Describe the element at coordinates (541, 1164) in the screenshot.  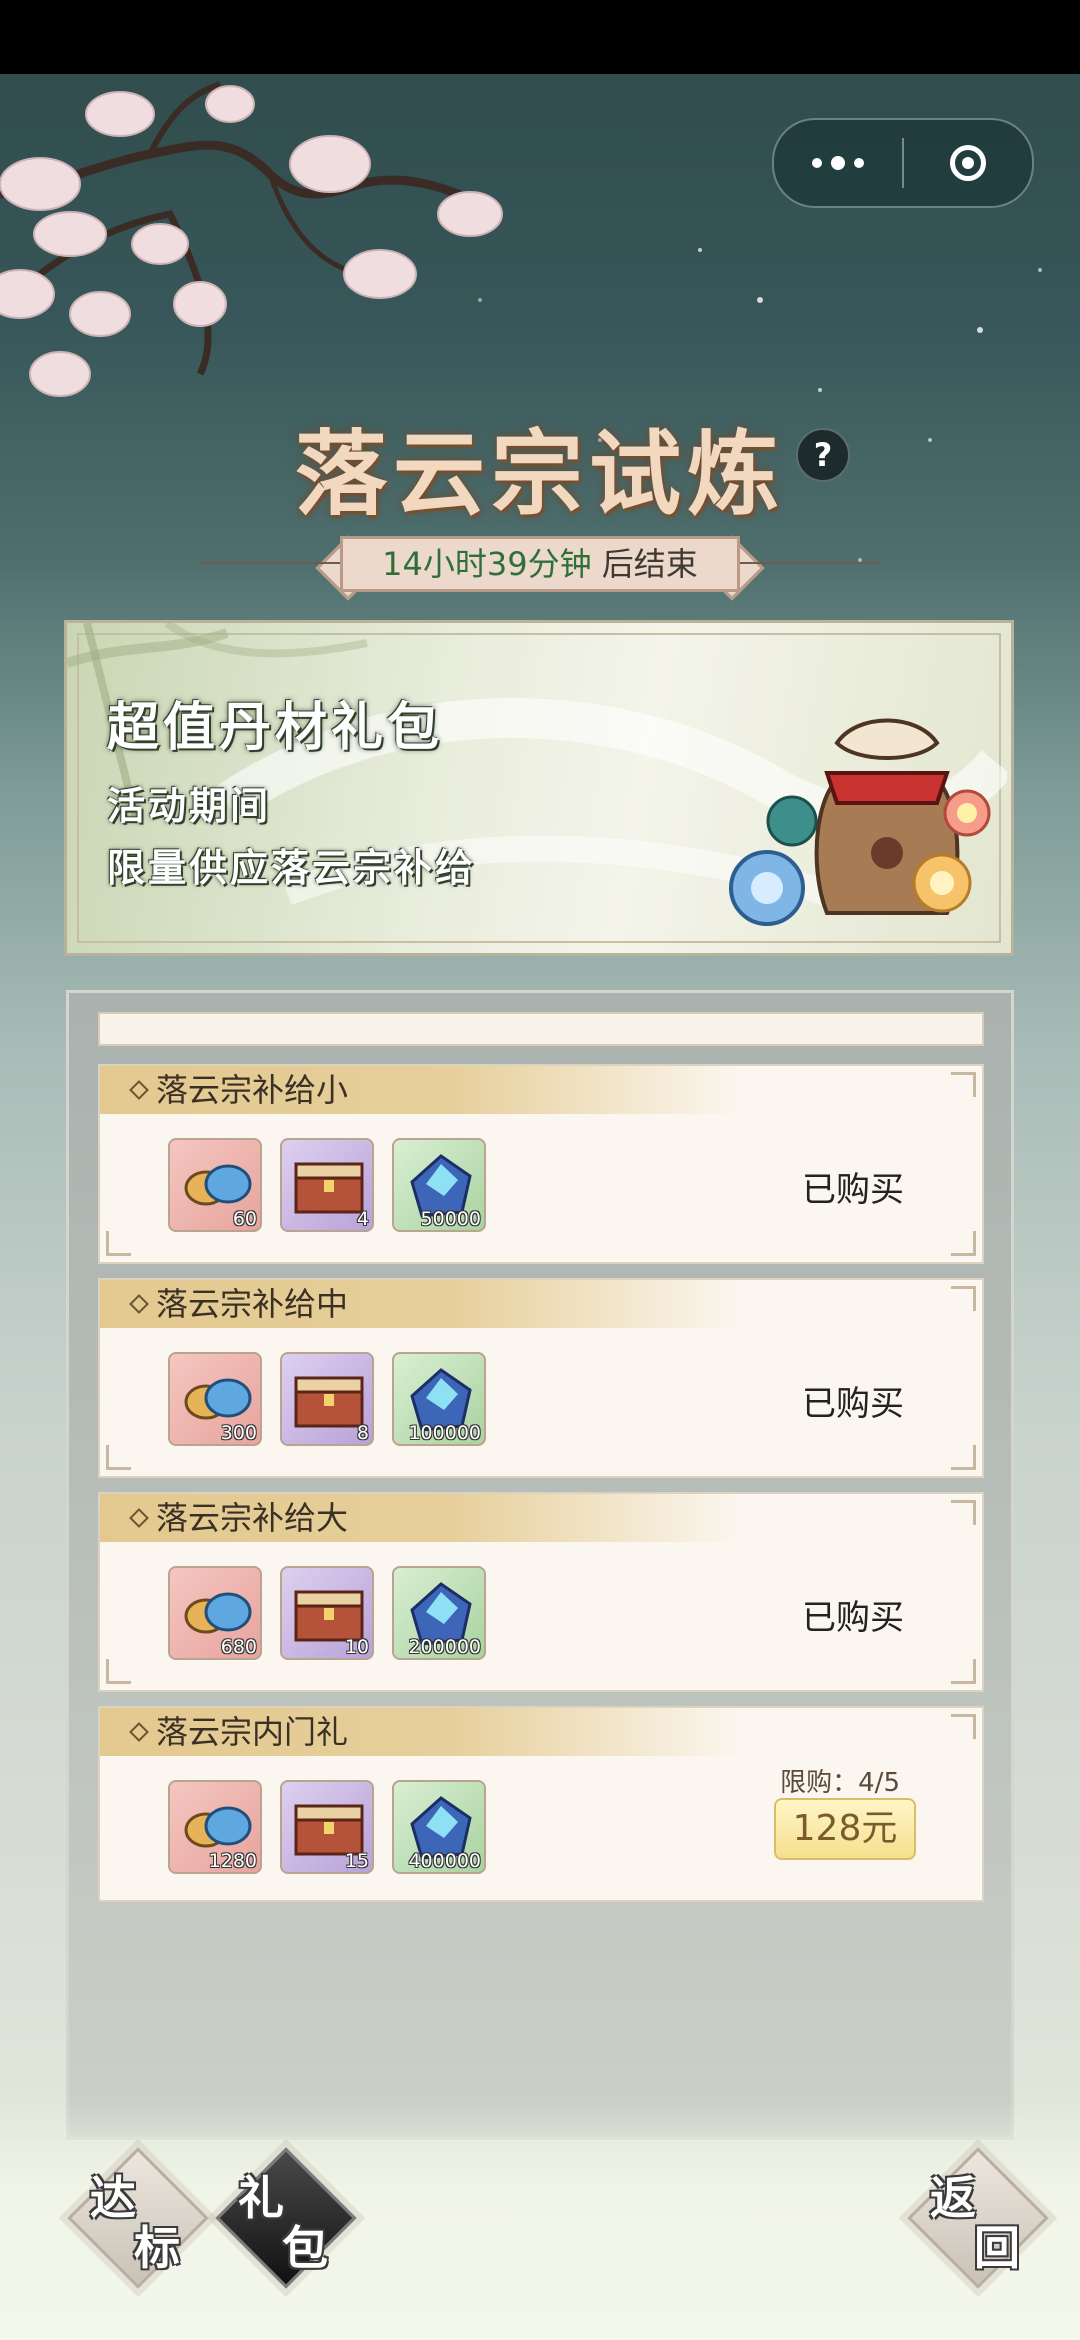
I see `pack-card-small: 落云宗补给小 60 4 50000 已购买` at that location.